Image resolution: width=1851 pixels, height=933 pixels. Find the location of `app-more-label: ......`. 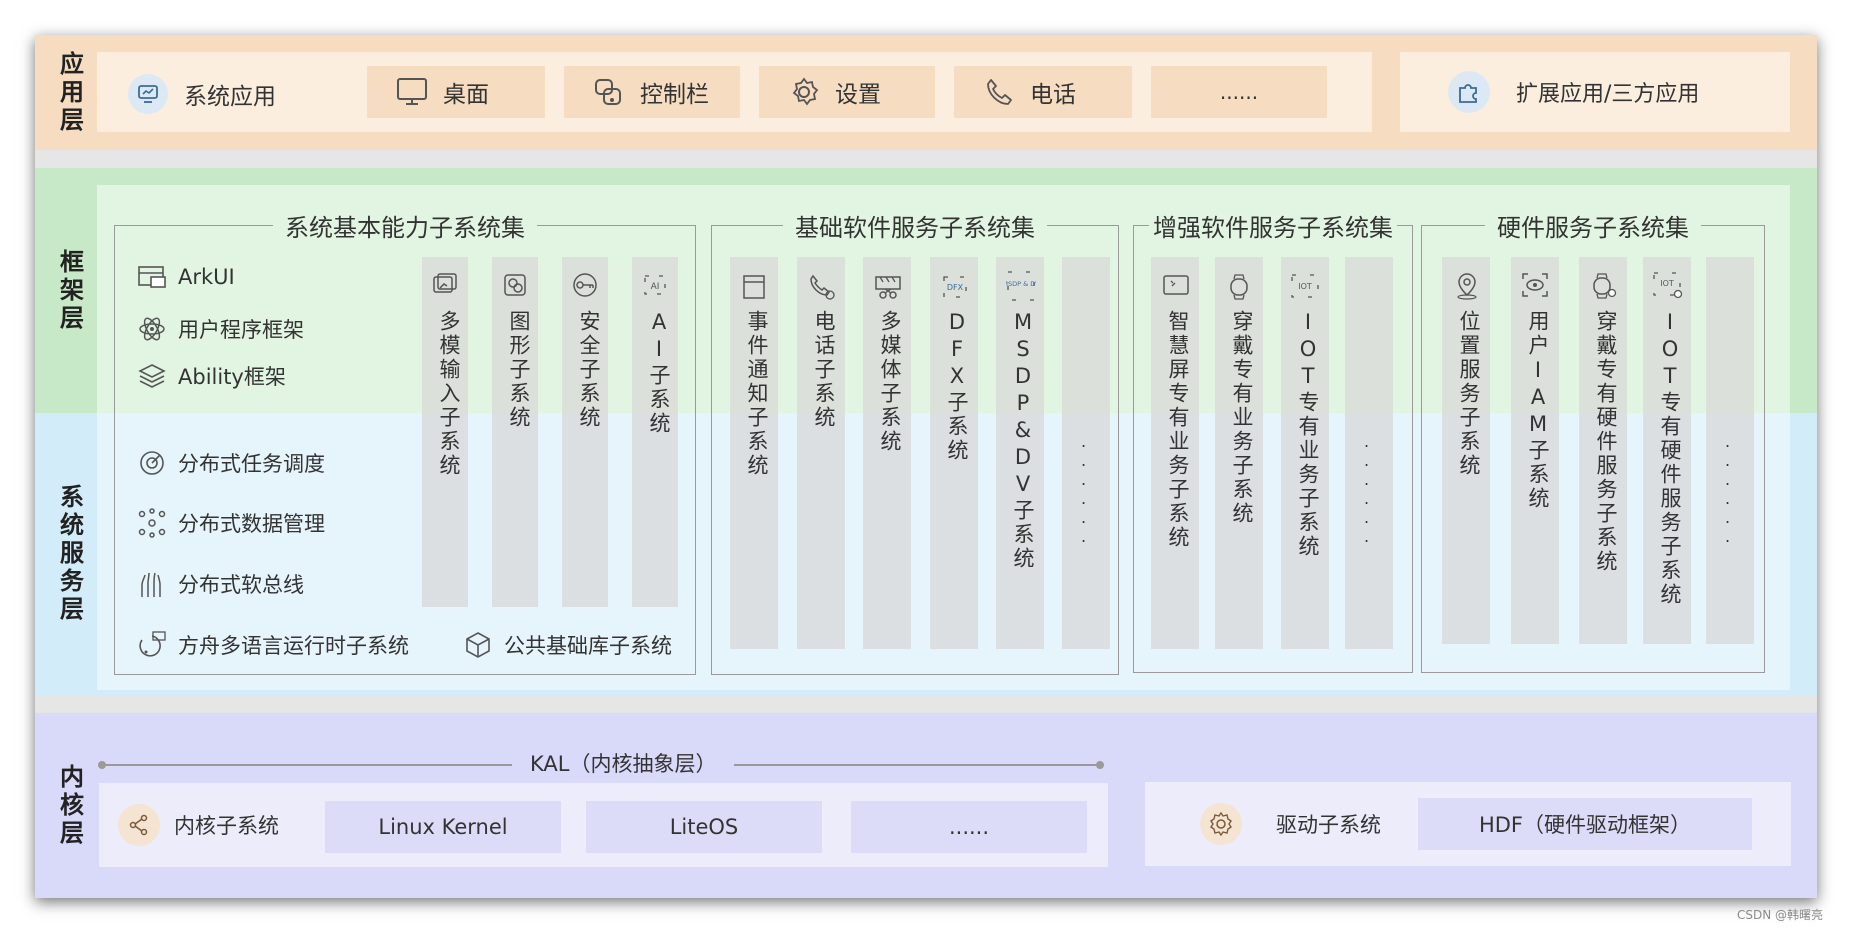

app-more-label: ...... is located at coordinates (1239, 92).